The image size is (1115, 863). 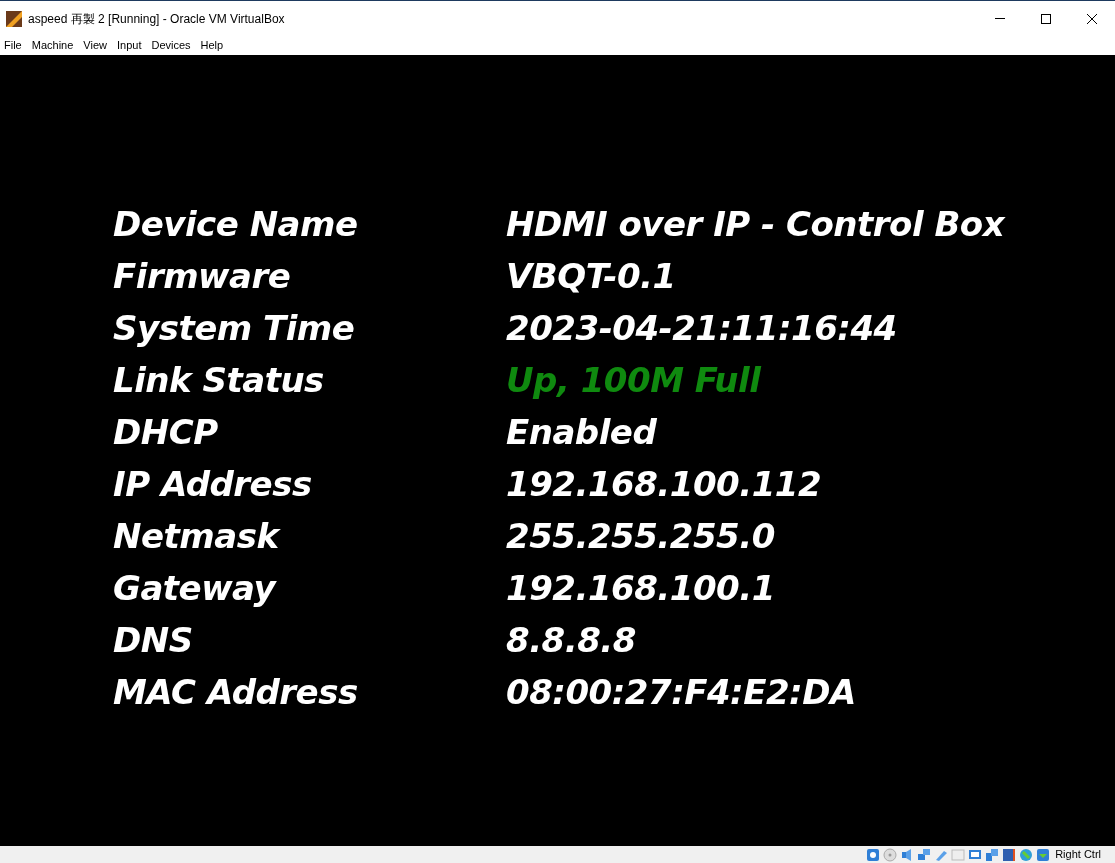 What do you see at coordinates (14, 18) in the screenshot?
I see `app-icon` at bounding box center [14, 18].